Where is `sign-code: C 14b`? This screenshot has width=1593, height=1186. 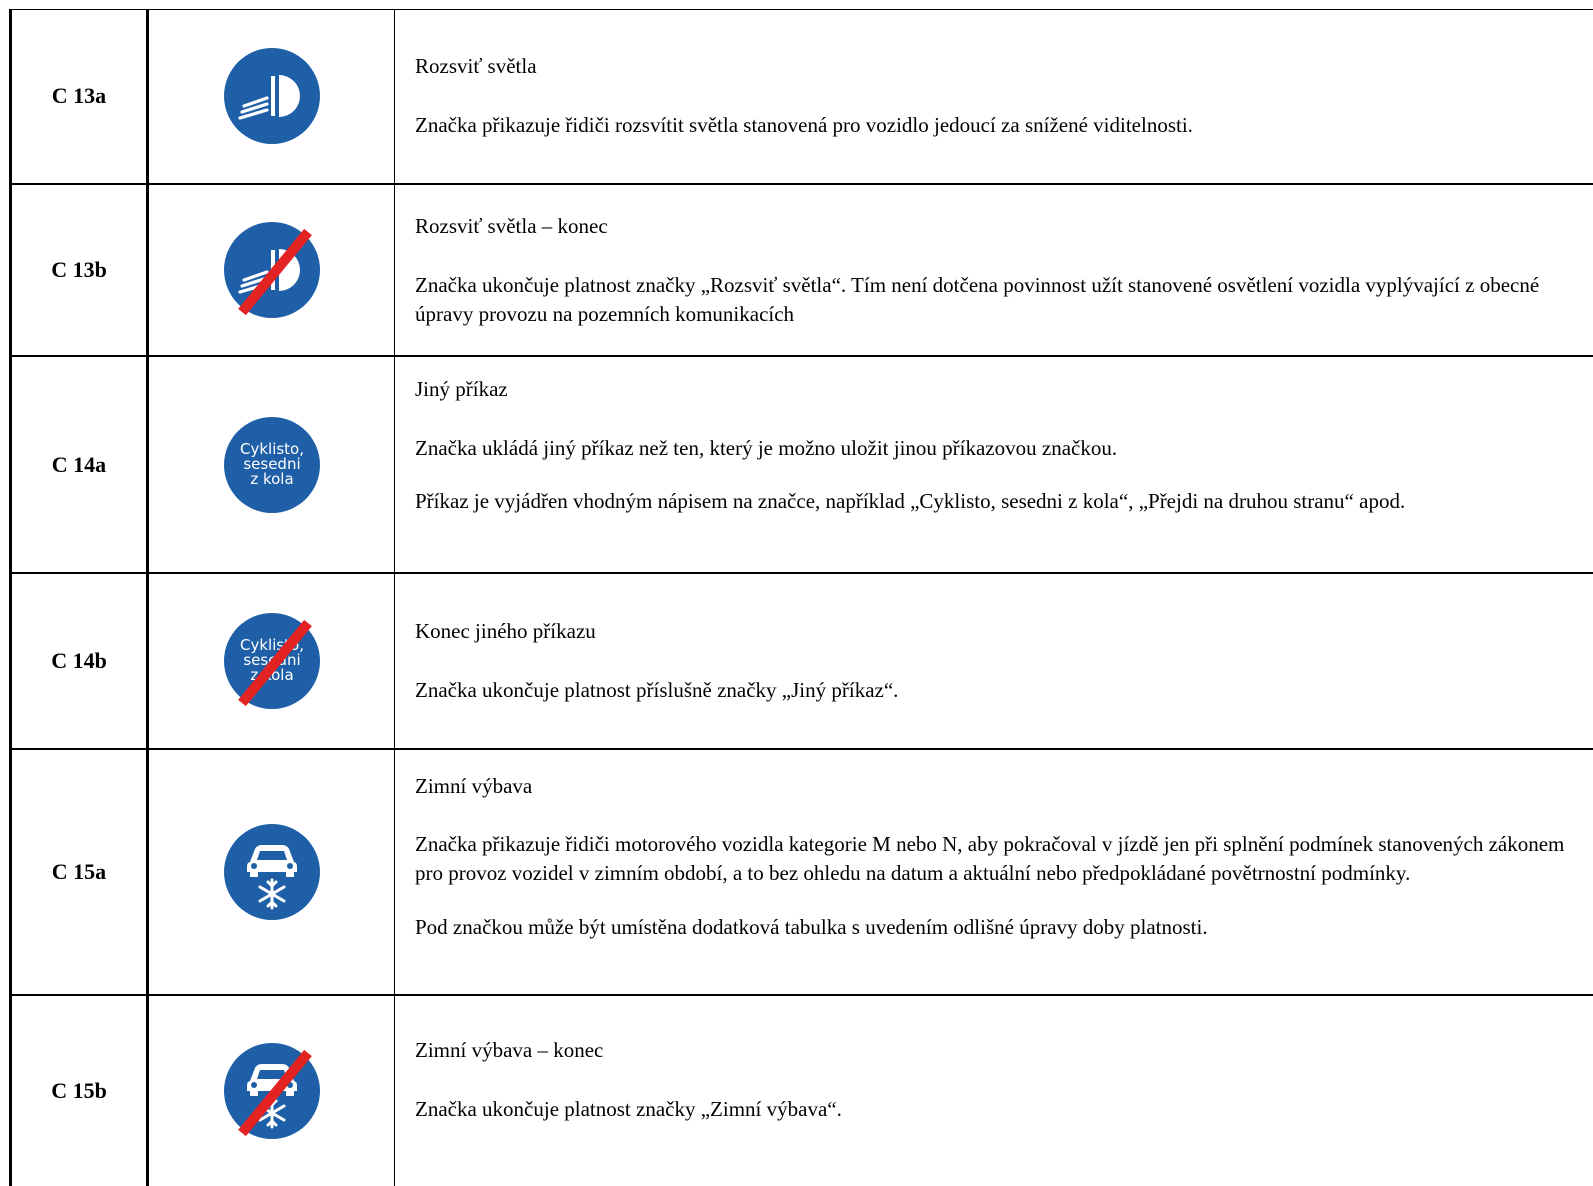 sign-code: C 14b is located at coordinates (79, 661).